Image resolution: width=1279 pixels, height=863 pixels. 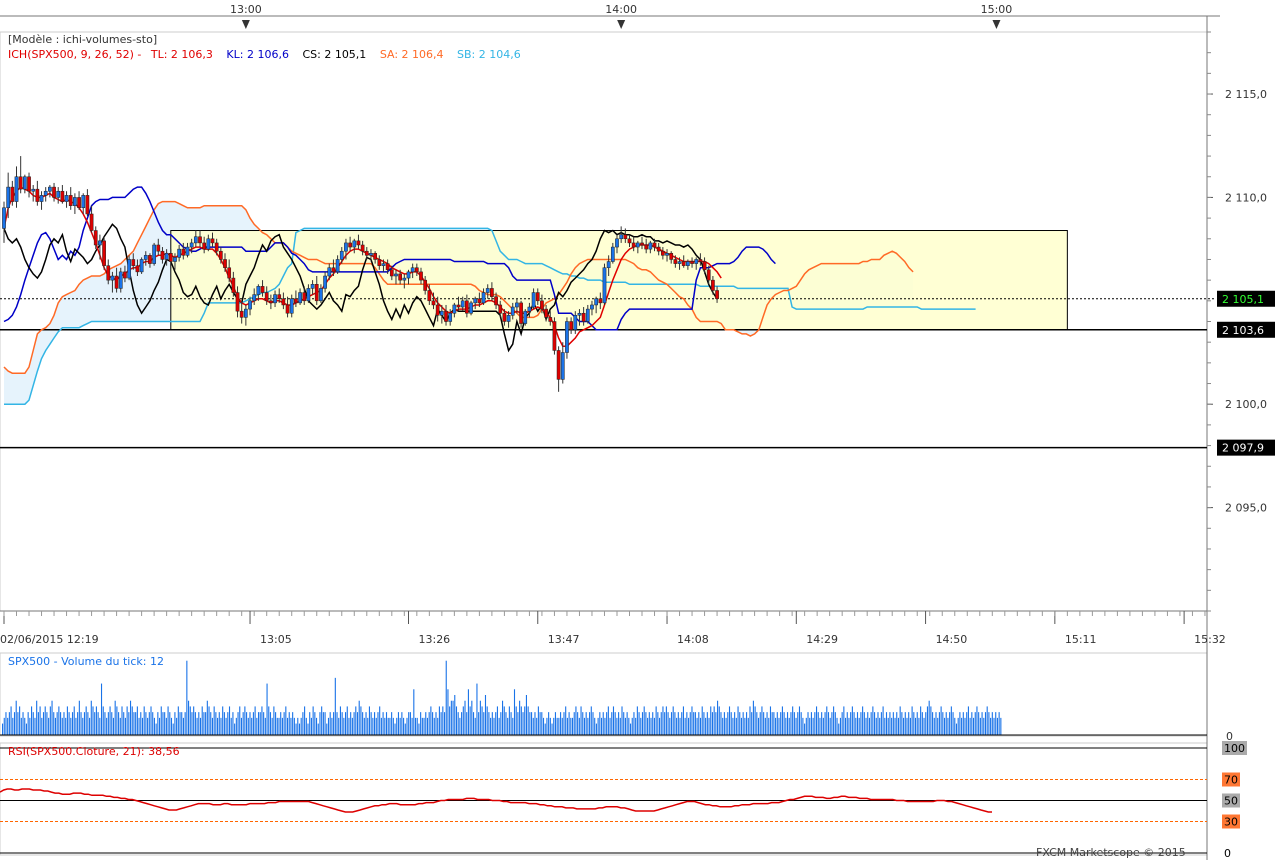 What do you see at coordinates (276, 639) in the screenshot?
I see `xtick-label-1: 13:05` at bounding box center [276, 639].